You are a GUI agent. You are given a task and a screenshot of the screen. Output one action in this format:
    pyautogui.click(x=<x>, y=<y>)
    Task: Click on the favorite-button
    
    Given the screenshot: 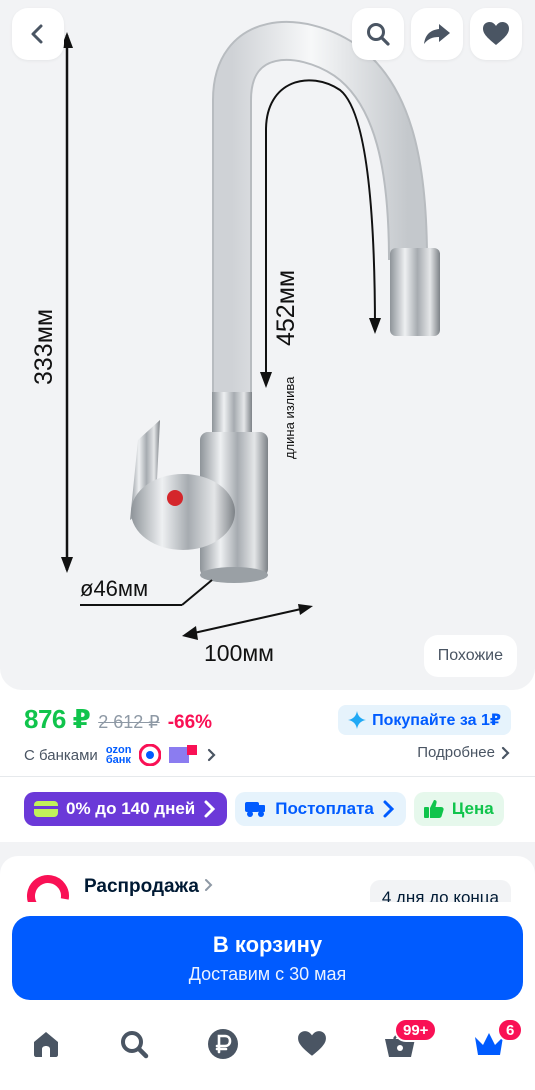 What is the action you would take?
    pyautogui.click(x=496, y=34)
    